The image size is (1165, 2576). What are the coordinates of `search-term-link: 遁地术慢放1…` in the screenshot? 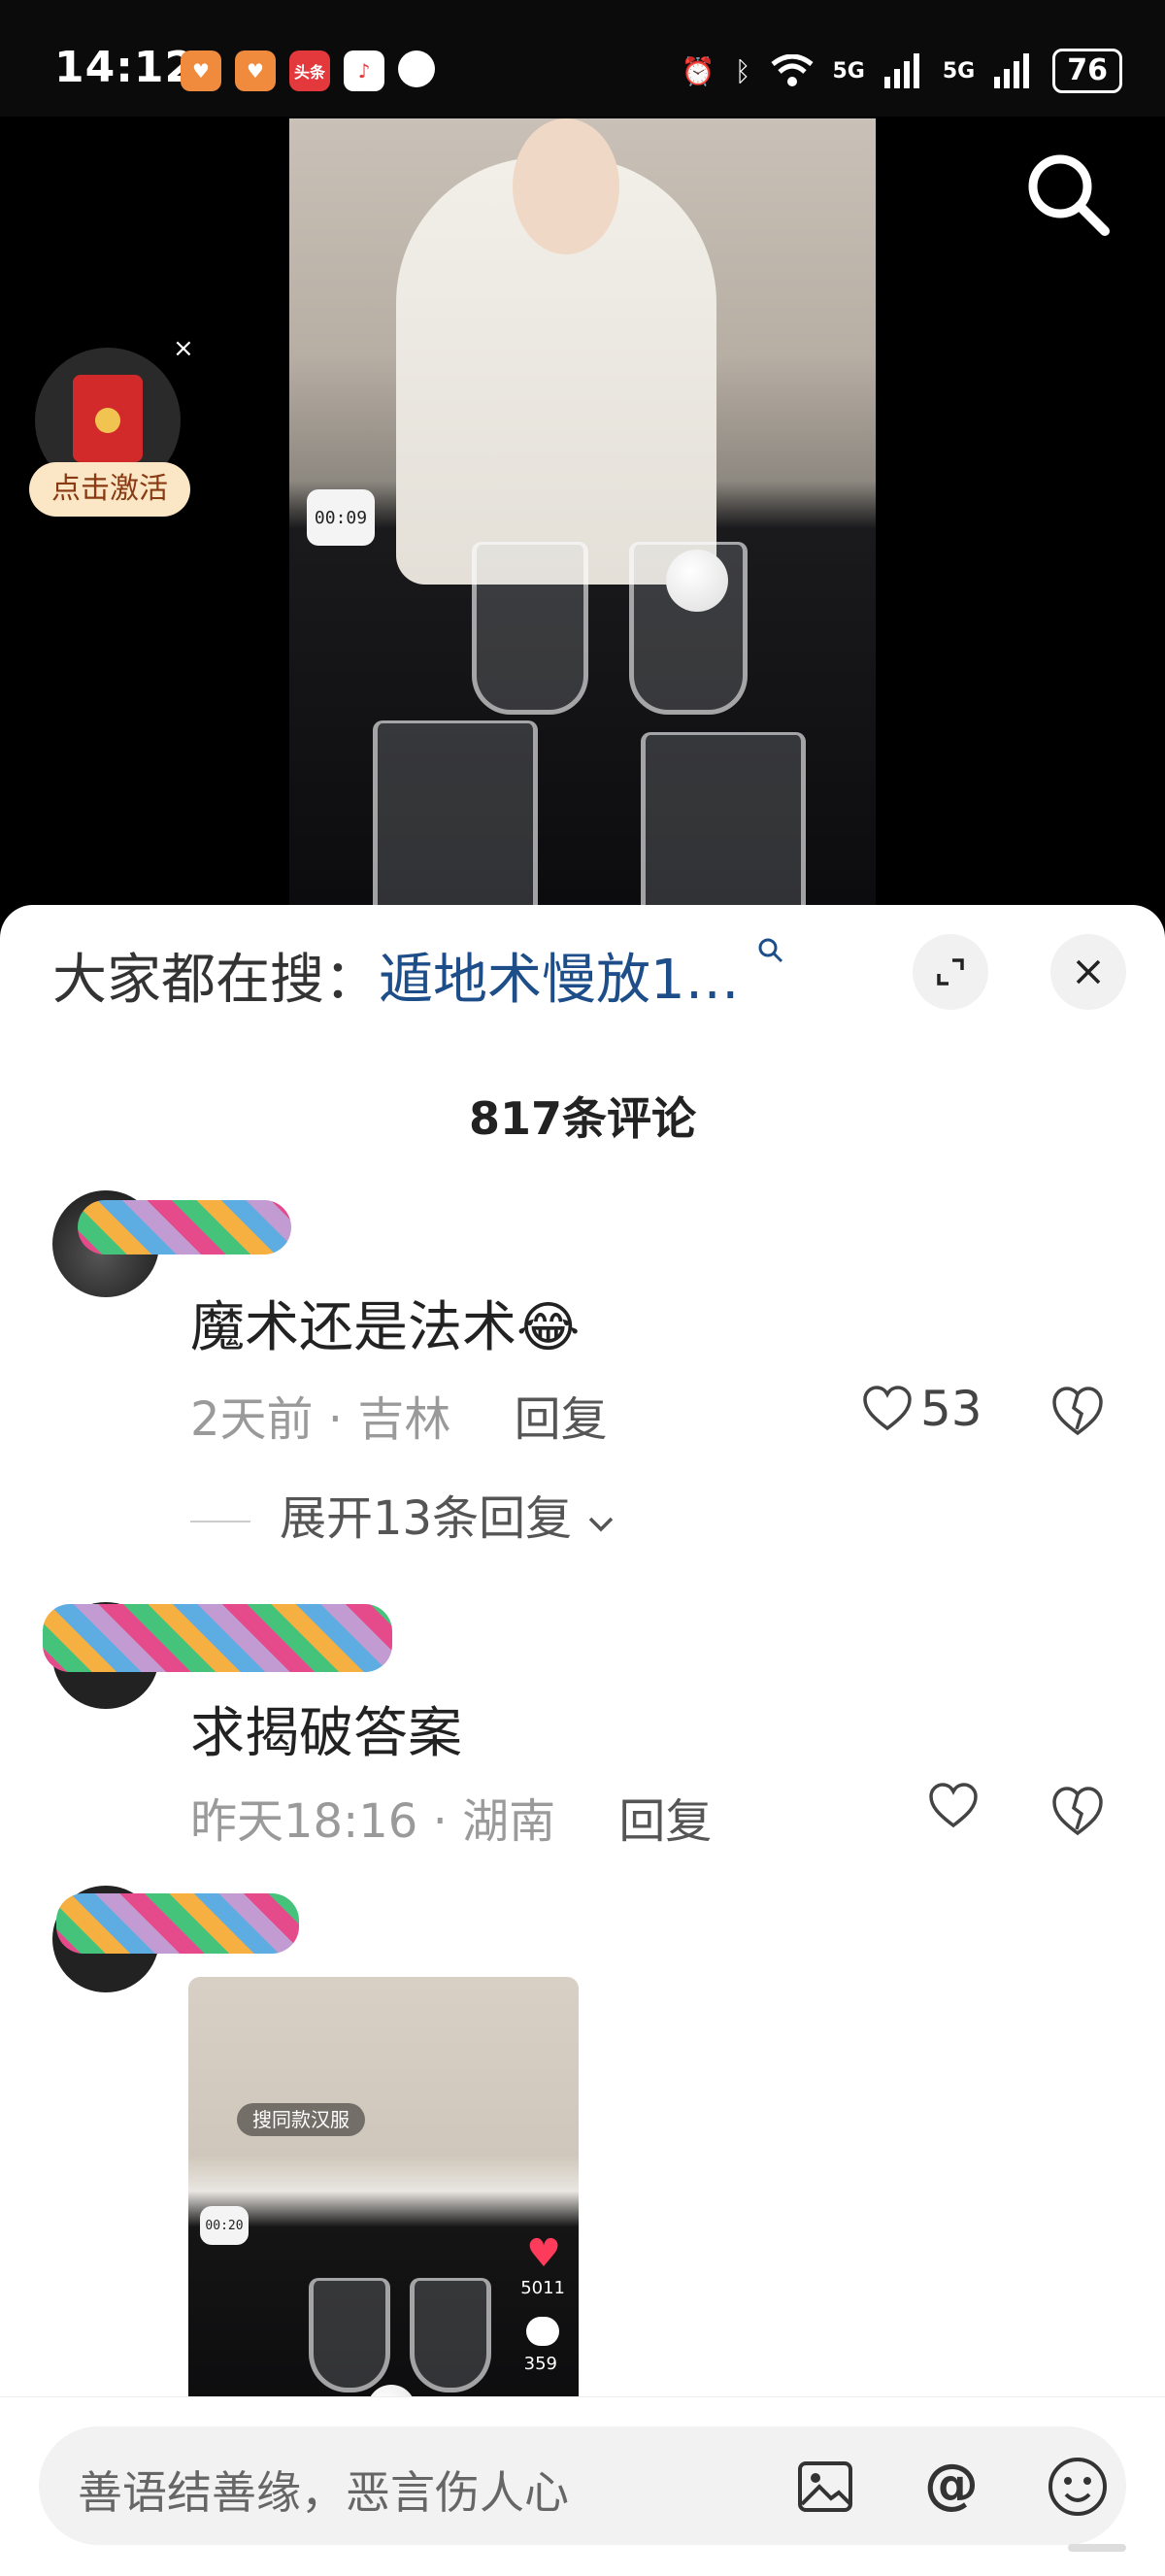 It's located at (559, 980).